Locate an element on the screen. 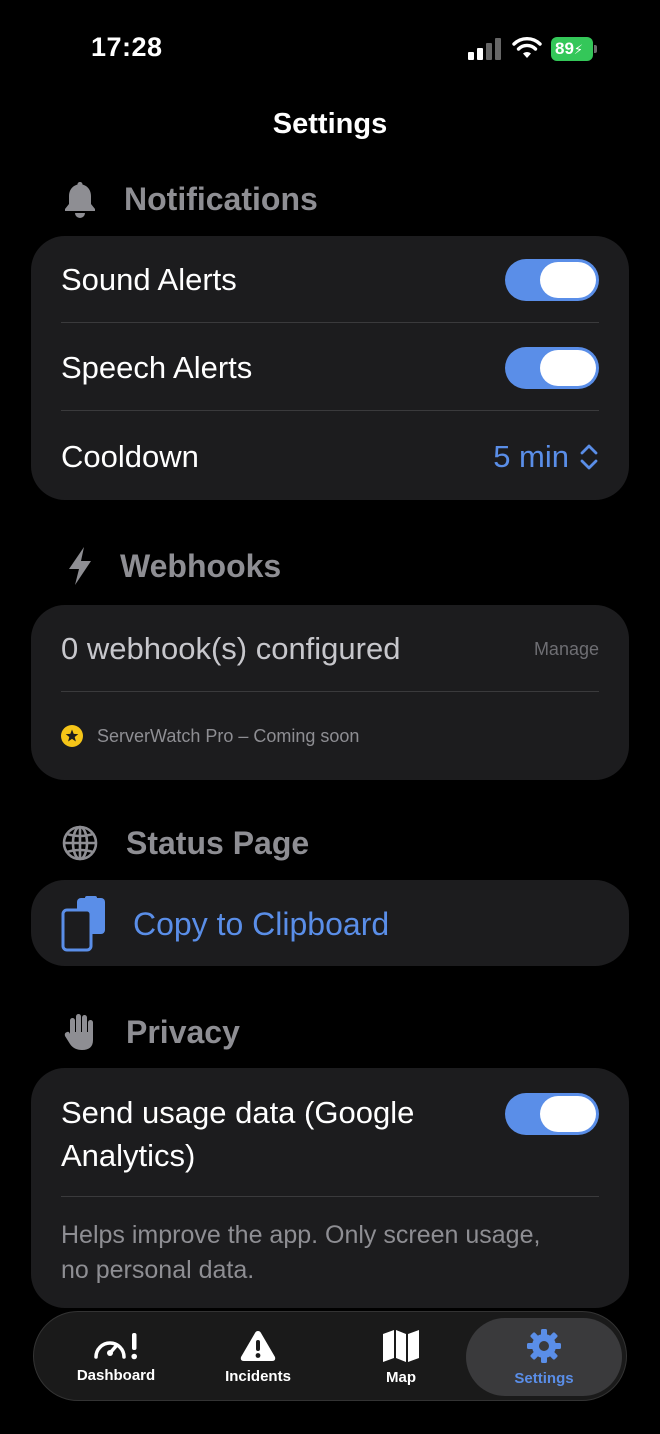 The image size is (660, 1434). status-page-header: Status Page is located at coordinates (184, 843).